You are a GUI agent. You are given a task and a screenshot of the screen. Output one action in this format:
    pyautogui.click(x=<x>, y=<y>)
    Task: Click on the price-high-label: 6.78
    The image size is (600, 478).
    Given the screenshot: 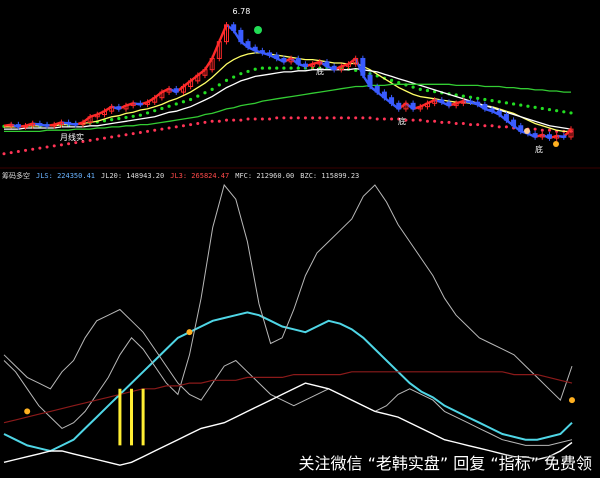 What is the action you would take?
    pyautogui.click(x=241, y=11)
    